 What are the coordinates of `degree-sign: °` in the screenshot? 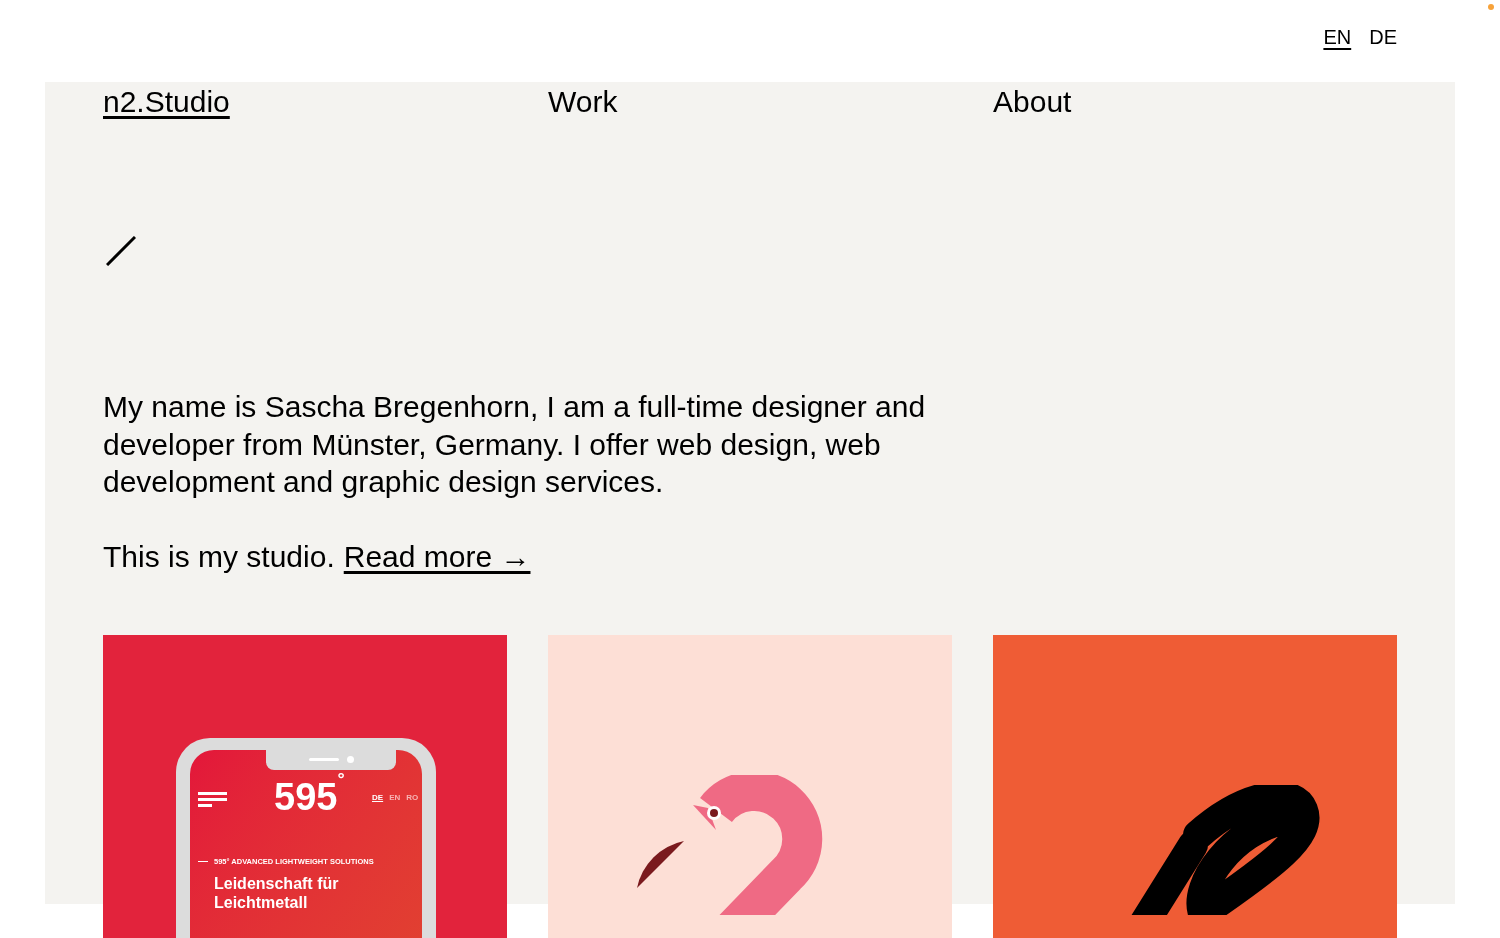 It's located at (341, 778).